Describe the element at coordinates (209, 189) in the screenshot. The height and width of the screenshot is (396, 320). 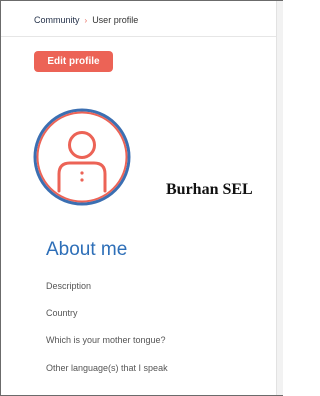
I see `profile-name: Burhan SEL` at that location.